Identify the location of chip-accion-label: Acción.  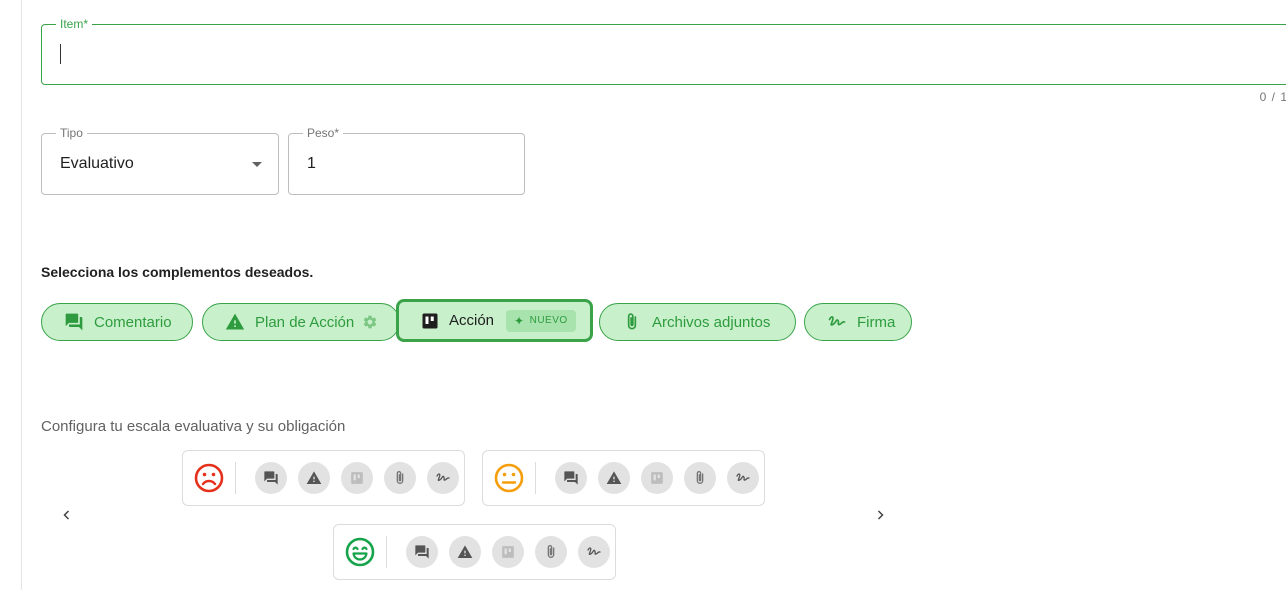
(472, 320).